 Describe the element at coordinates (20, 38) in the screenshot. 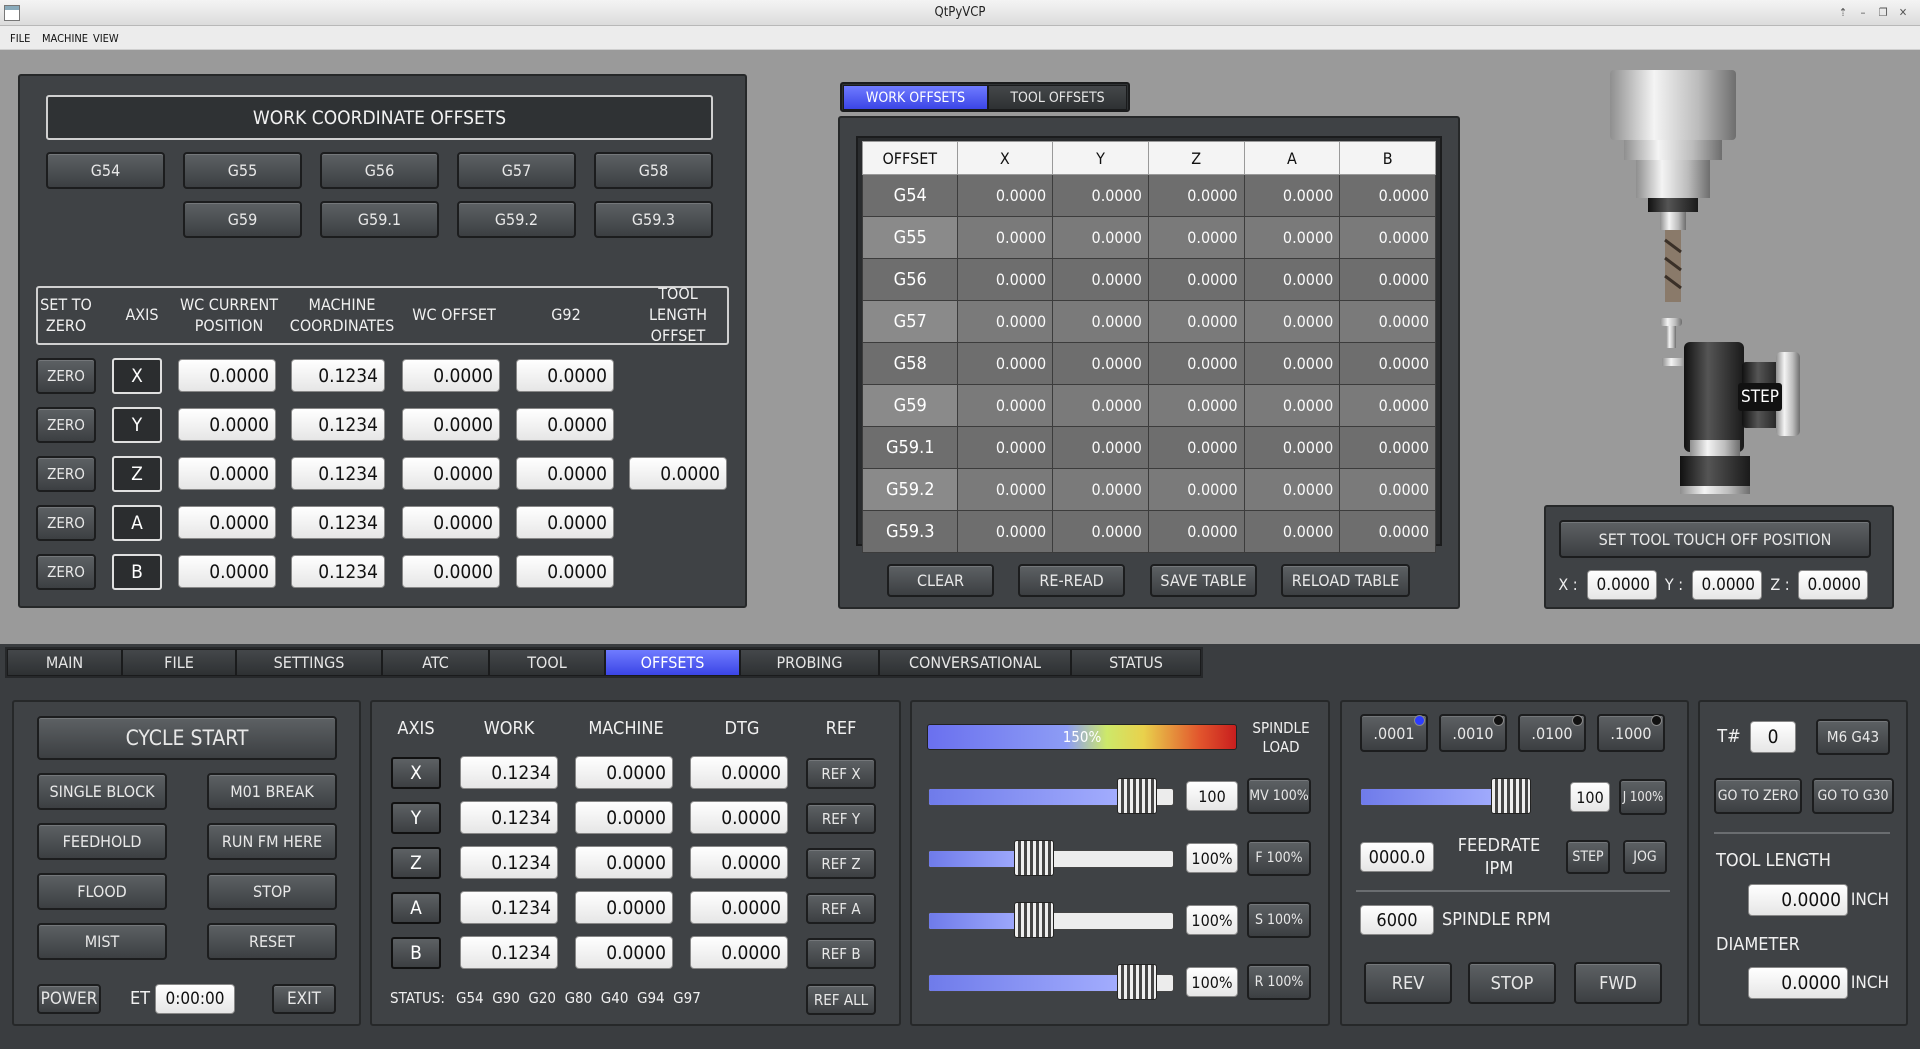

I see `menu-file: FILE` at that location.